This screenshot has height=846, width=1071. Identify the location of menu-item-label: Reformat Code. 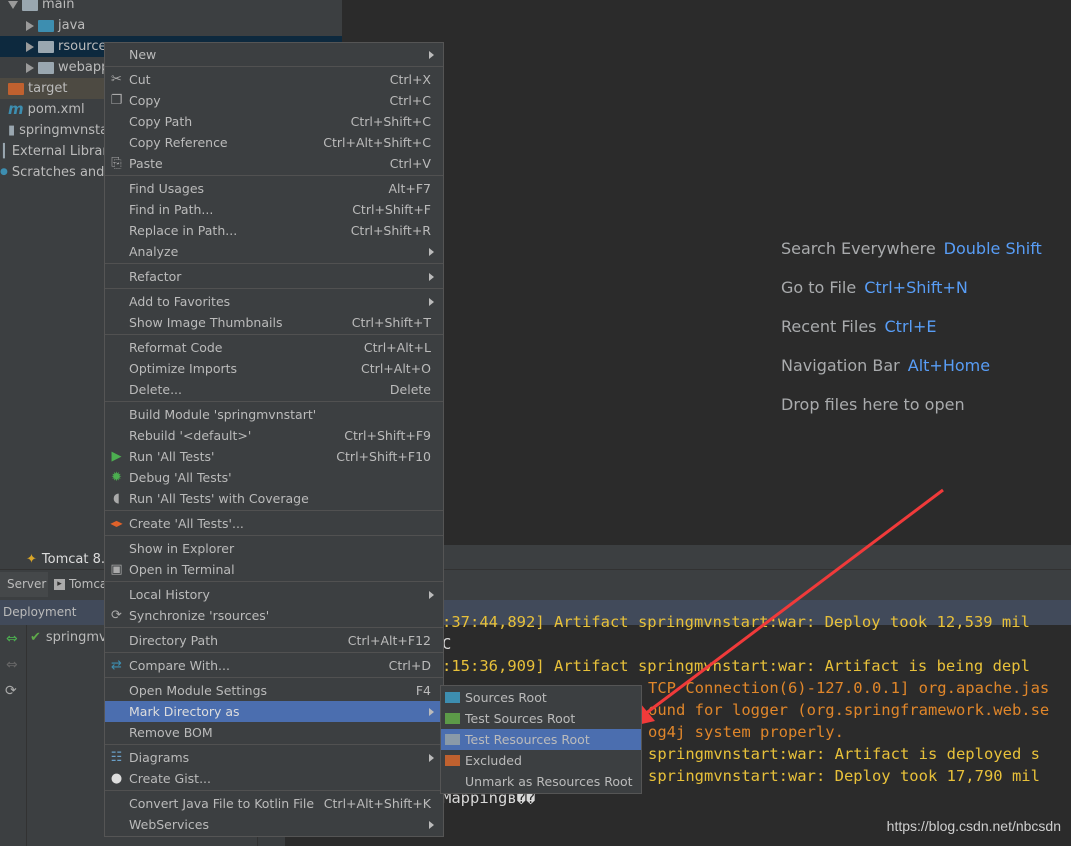
(176, 347).